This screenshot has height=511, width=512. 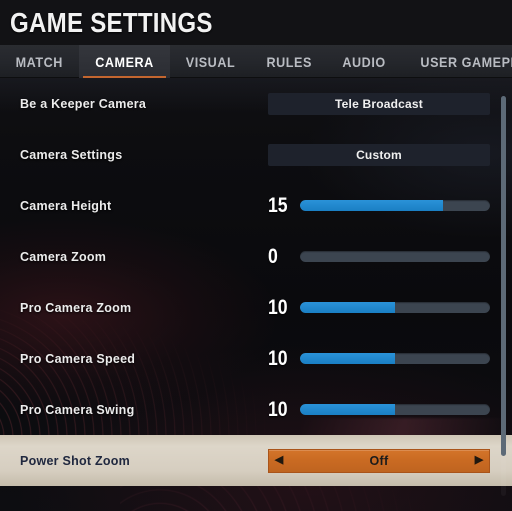 I want to click on tab-label: CAMERA, so click(x=124, y=61).